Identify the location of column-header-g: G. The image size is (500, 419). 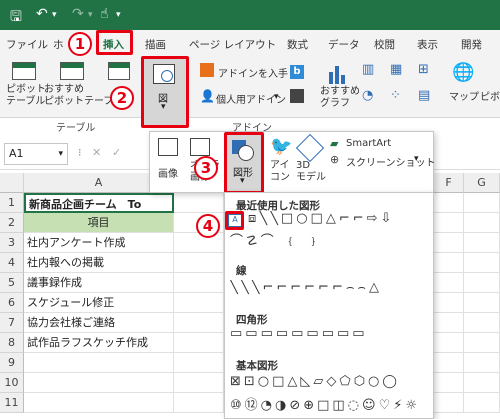
(482, 183).